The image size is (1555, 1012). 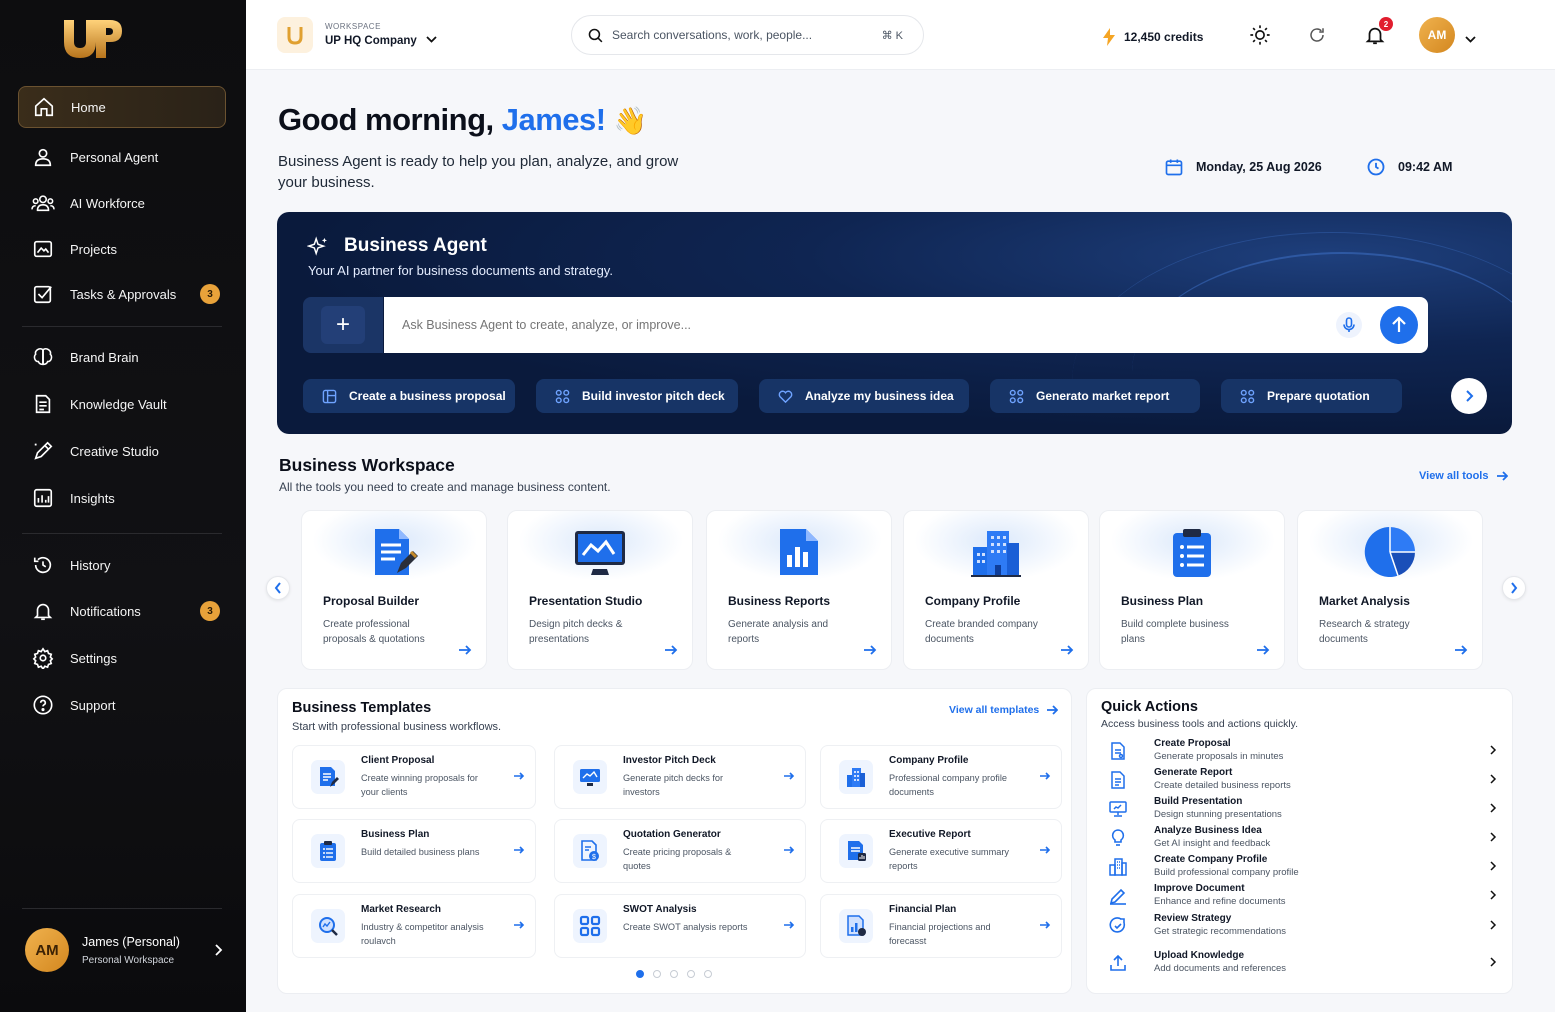 I want to click on tool-title: Proposal Builder, so click(x=371, y=601).